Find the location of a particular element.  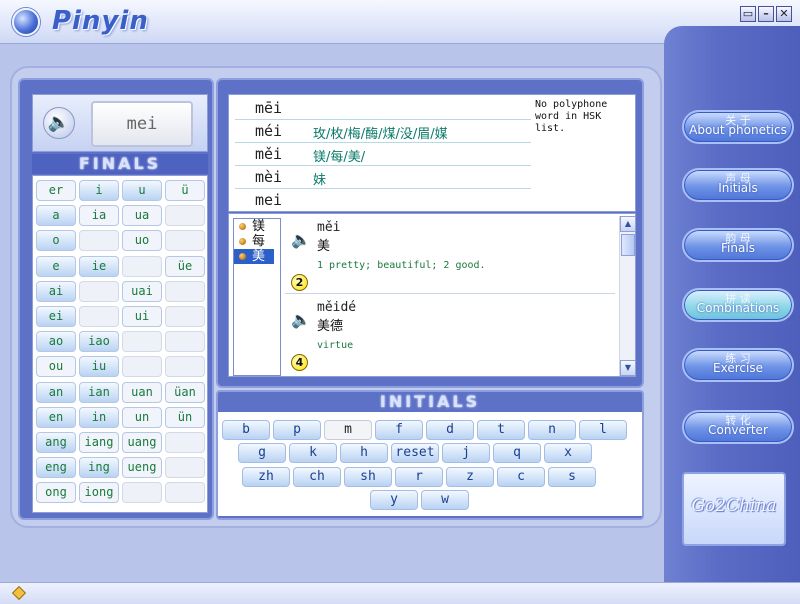

final-in: in is located at coordinates (99, 417).